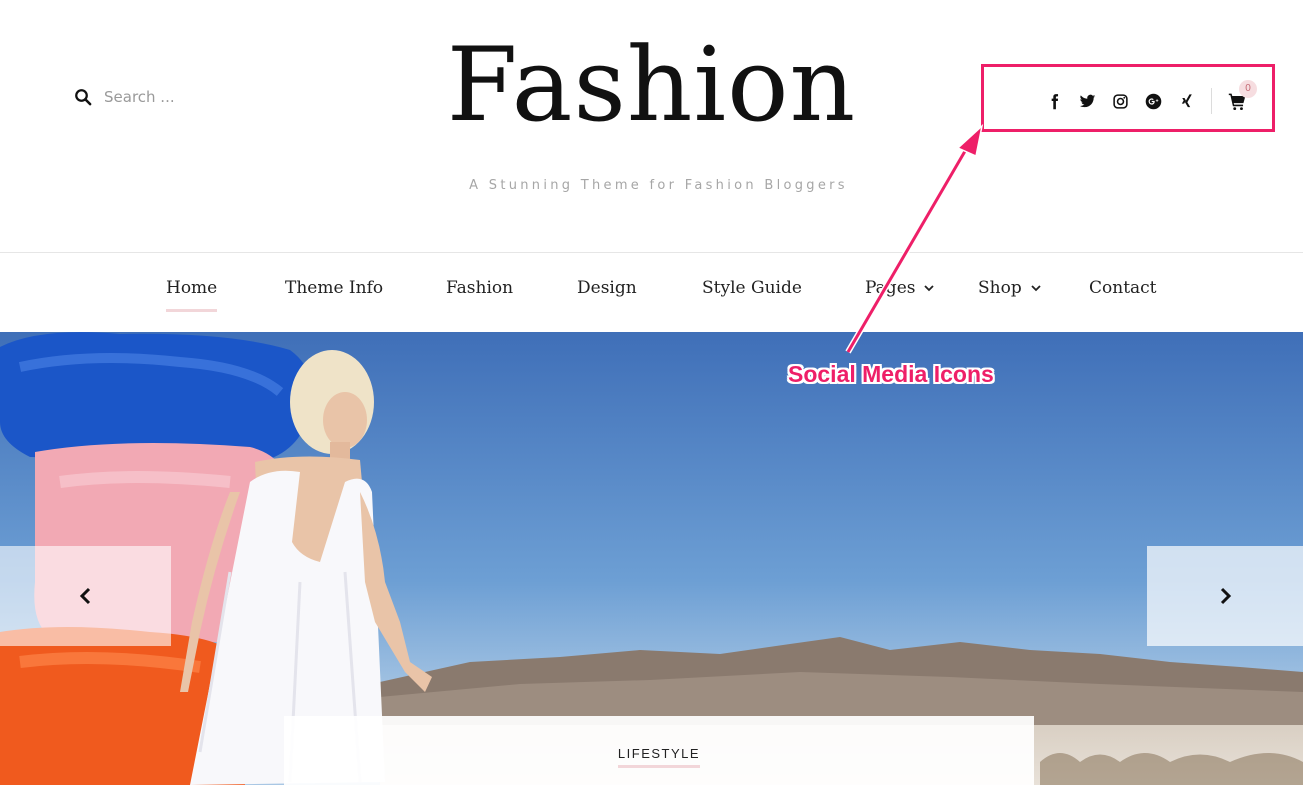 This screenshot has width=1303, height=785. I want to click on slider-prev-button, so click(85, 596).